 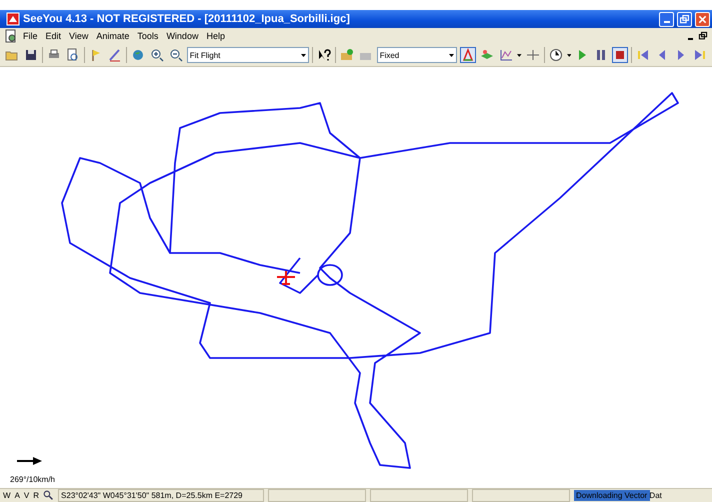 I want to click on glider-icon, so click(x=286, y=278).